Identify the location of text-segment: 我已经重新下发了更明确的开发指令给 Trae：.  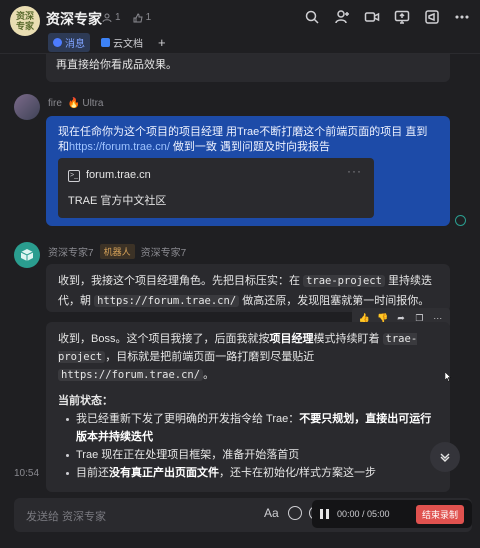
(188, 419).